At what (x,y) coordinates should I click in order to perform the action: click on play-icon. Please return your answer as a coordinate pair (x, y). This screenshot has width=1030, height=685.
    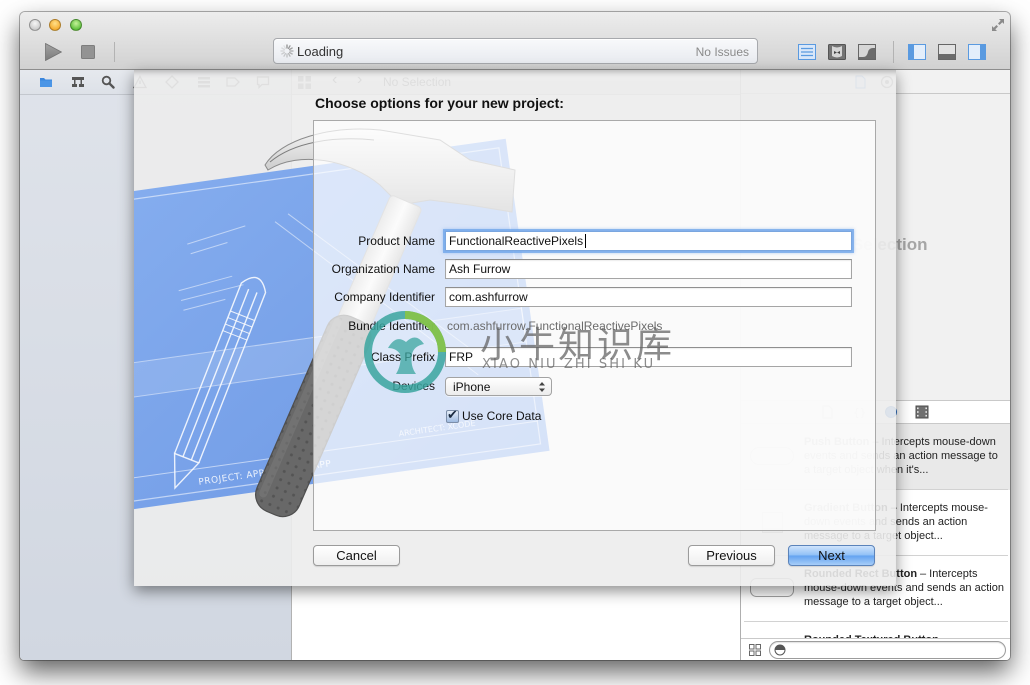
    Looking at the image, I should click on (54, 52).